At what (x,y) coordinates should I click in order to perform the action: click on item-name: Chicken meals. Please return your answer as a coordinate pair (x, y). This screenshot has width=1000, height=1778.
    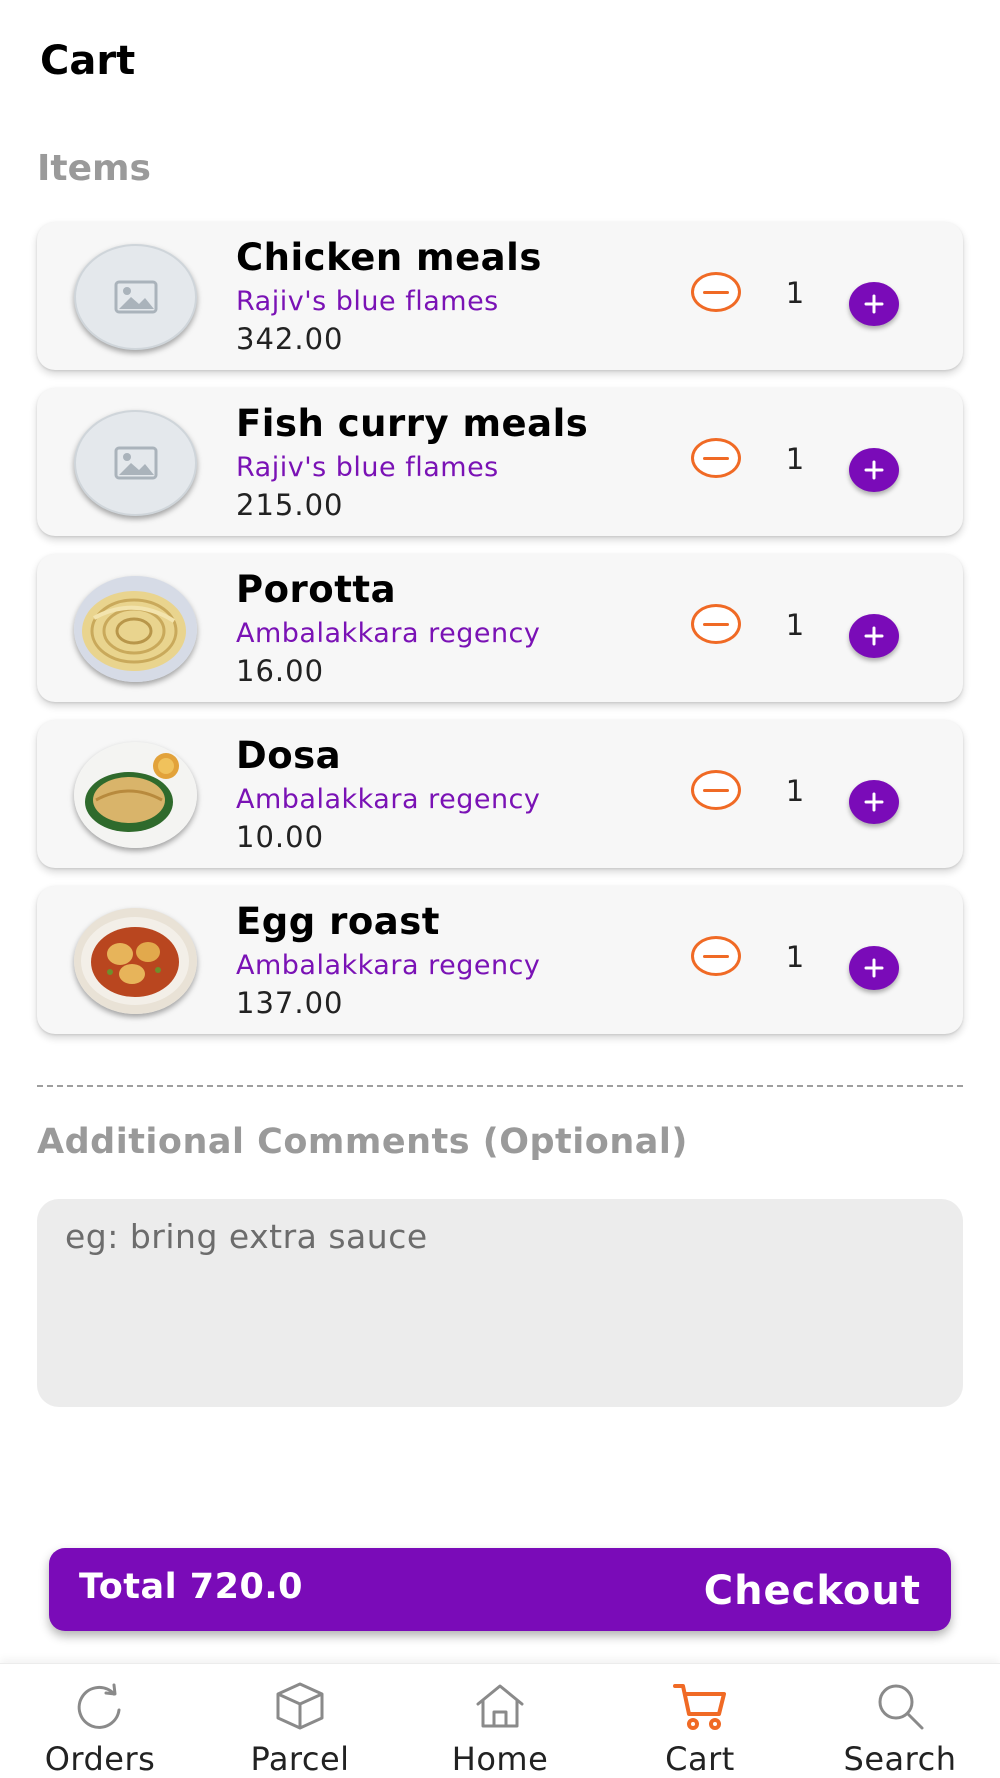
    Looking at the image, I should click on (389, 257).